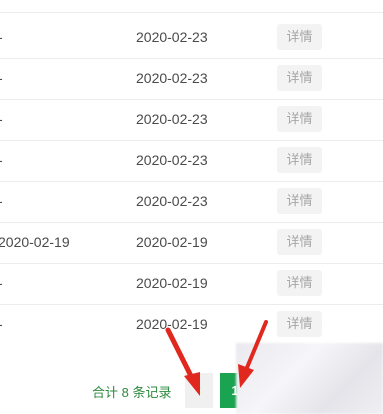 The height and width of the screenshot is (414, 383). What do you see at coordinates (191, 6) in the screenshot?
I see `table-header` at bounding box center [191, 6].